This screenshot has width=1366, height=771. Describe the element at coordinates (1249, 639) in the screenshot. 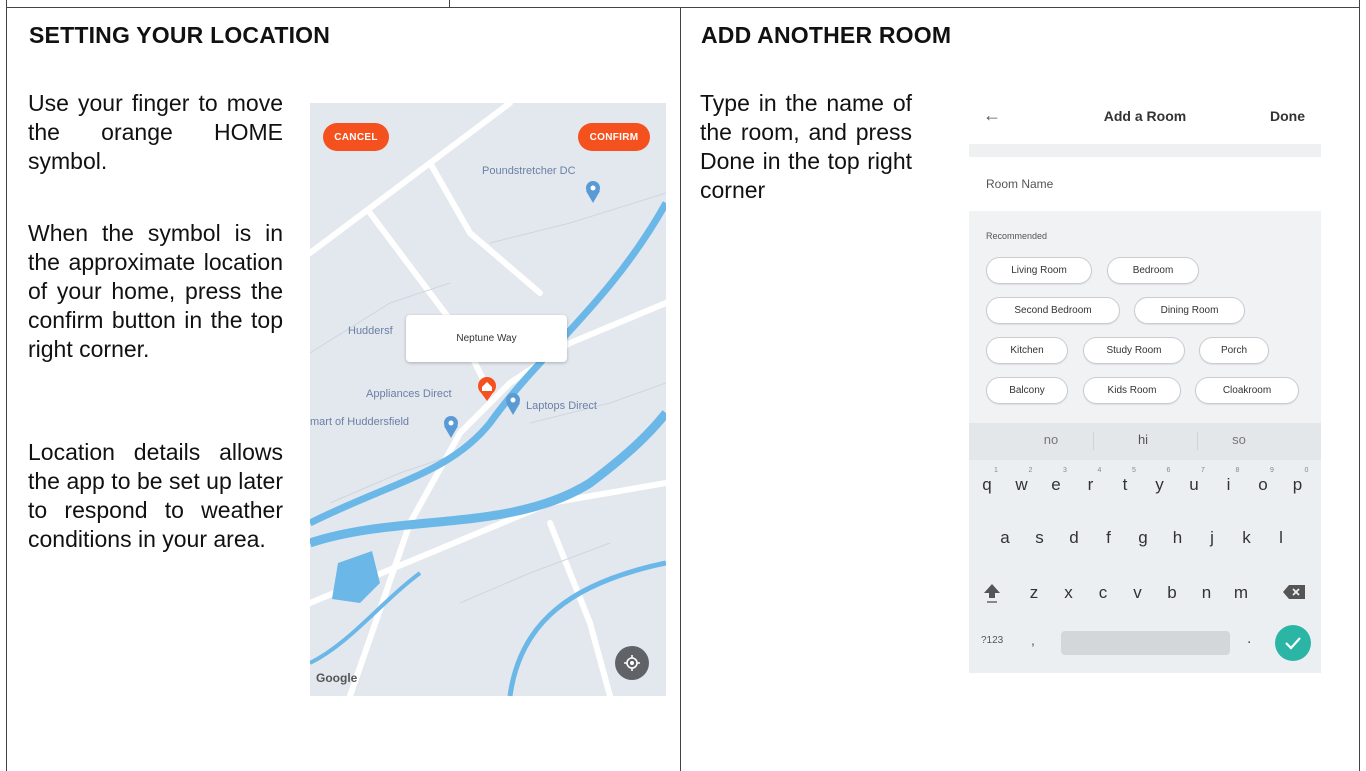

I see `period-key: .` at that location.